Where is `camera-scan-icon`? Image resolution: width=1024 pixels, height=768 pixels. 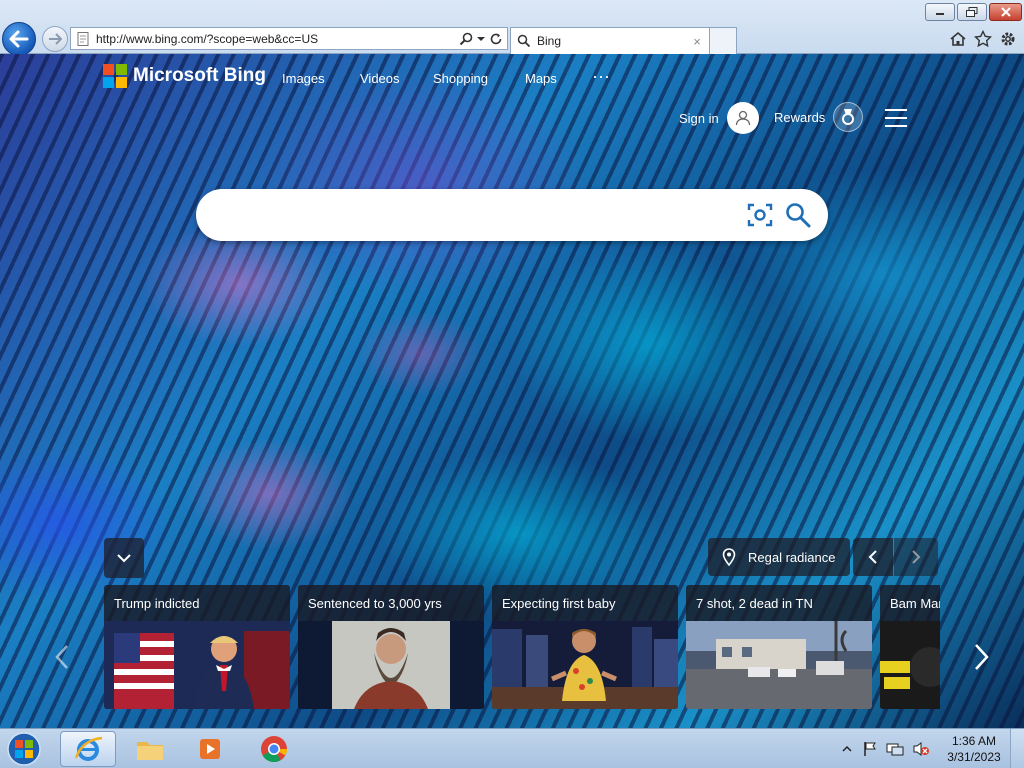
camera-scan-icon is located at coordinates (760, 215).